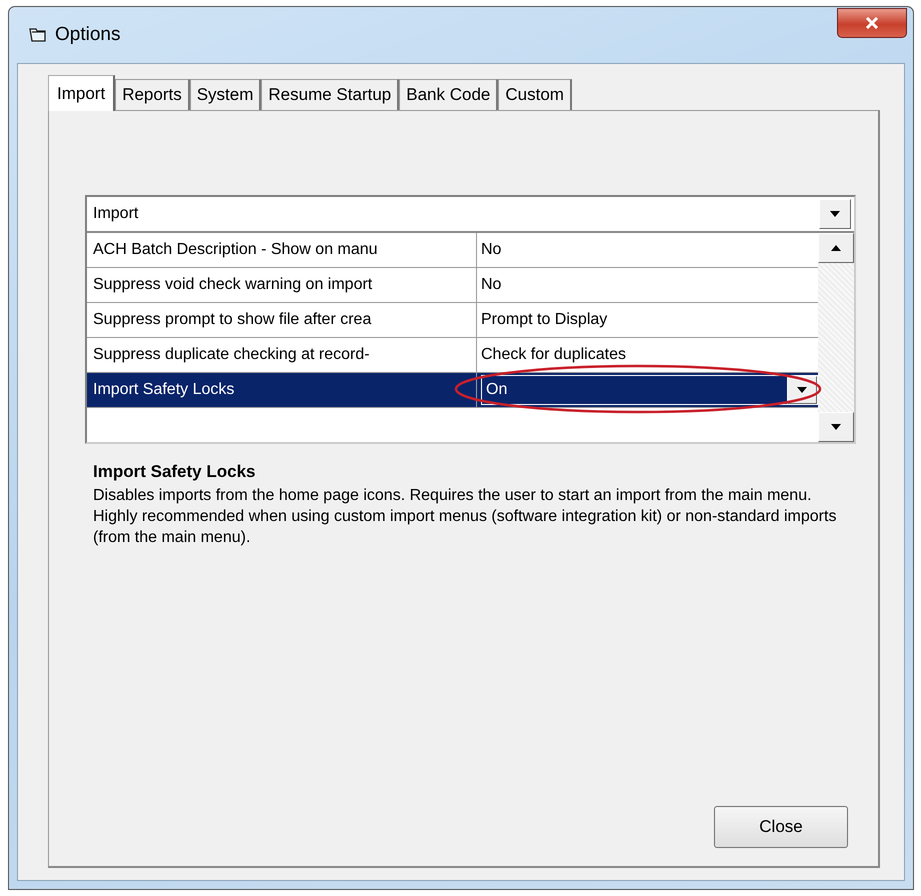  Describe the element at coordinates (282, 250) in the screenshot. I see `property-name: ACH Batch Description - Show on manu` at that location.